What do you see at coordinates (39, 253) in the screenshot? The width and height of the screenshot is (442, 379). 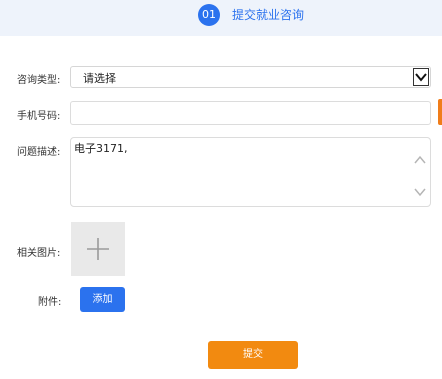 I see `related-image-label: 相关图片:` at bounding box center [39, 253].